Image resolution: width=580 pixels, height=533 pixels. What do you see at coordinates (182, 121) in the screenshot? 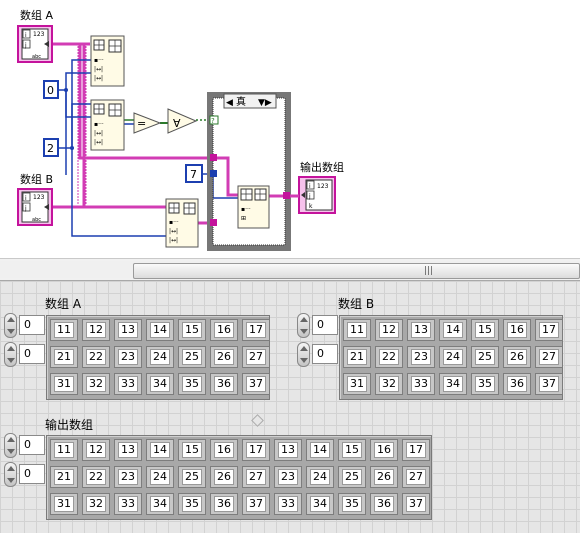
I see `and-array-elements-node: ∀` at bounding box center [182, 121].